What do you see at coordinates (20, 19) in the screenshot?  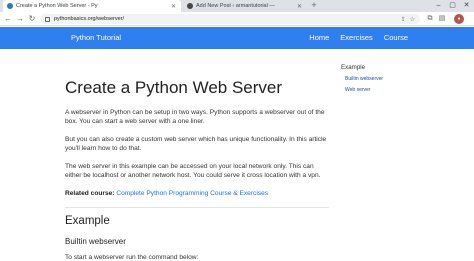 I see `forward-arrow-icon: →` at bounding box center [20, 19].